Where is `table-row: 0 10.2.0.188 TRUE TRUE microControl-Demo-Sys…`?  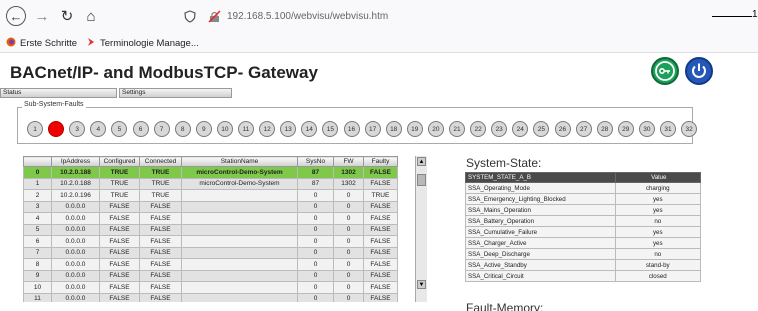 table-row: 0 10.2.0.188 TRUE TRUE microControl-Demo-Sys… is located at coordinates (210, 172).